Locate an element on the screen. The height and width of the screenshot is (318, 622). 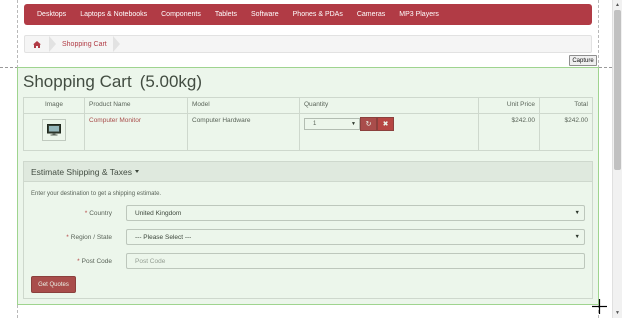
breadcrumb-home is located at coordinates (37, 44).